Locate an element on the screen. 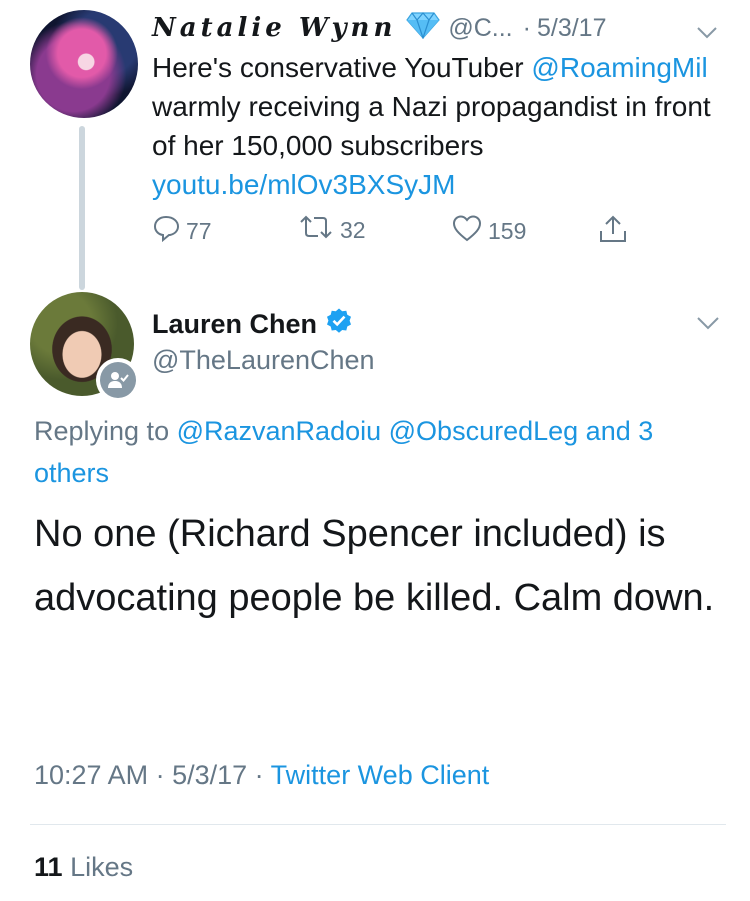  main-author-name: Lauren Chen is located at coordinates (234, 324).